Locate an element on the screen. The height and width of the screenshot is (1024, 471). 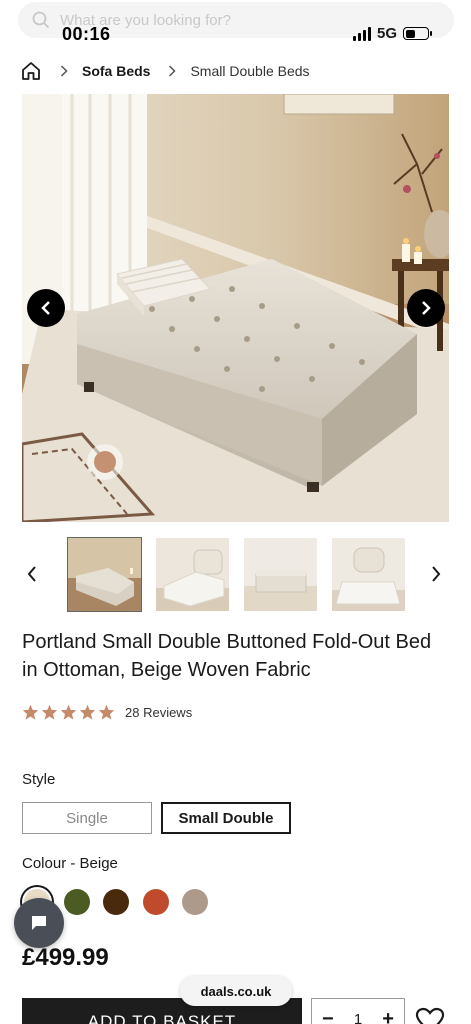
network-label: 5G is located at coordinates (386, 33).